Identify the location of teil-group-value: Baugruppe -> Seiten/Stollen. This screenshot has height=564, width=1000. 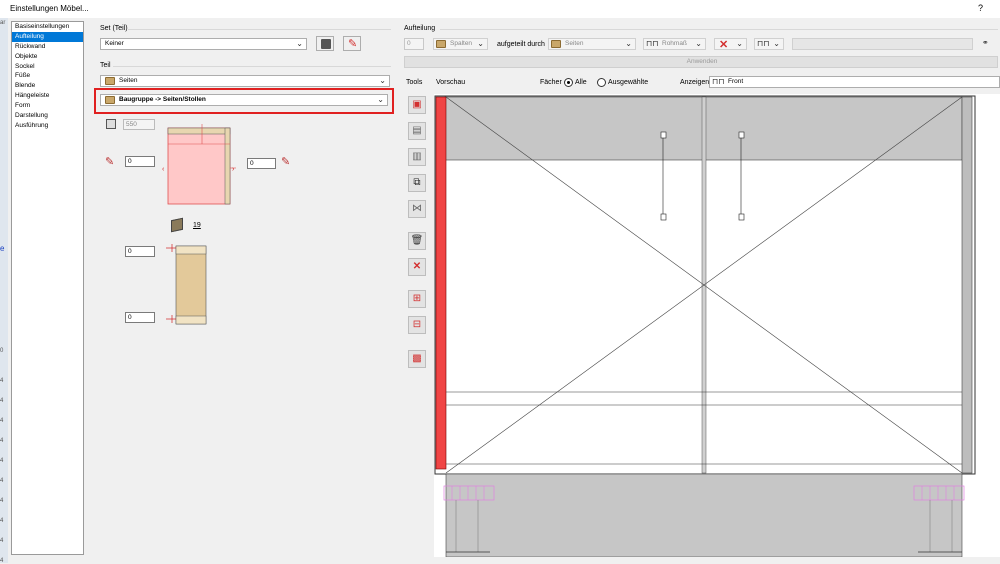
(162, 99).